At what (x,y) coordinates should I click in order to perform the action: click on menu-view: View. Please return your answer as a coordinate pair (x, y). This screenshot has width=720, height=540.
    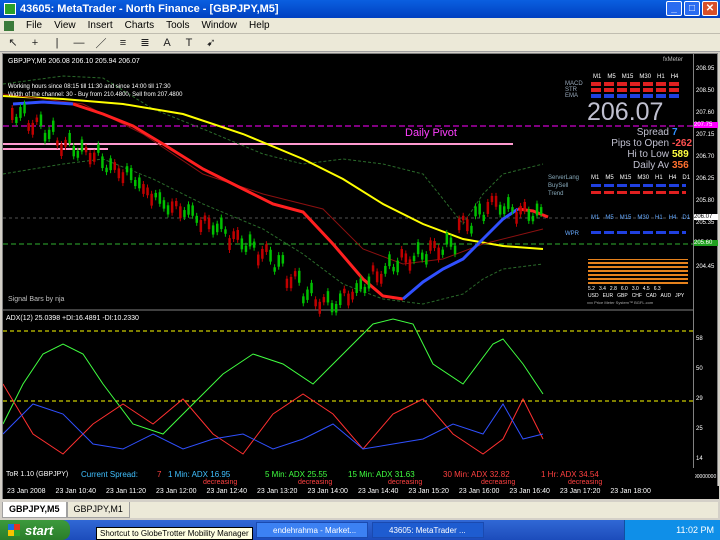
    Looking at the image, I should click on (65, 25).